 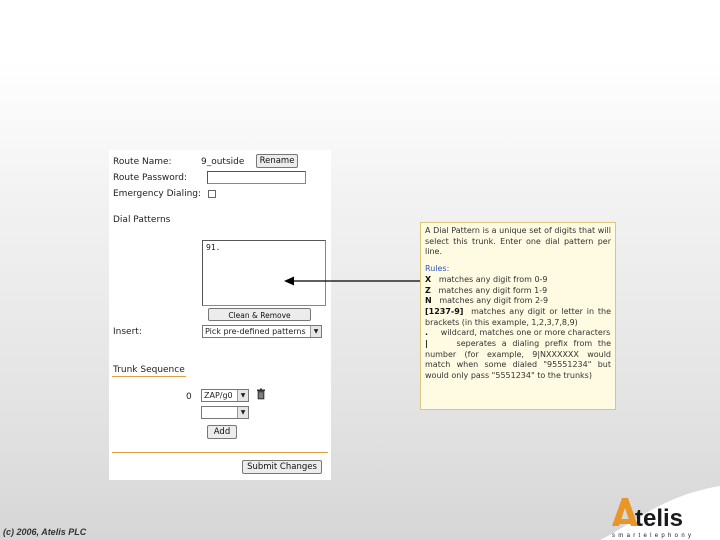 What do you see at coordinates (264, 273) in the screenshot?
I see `dial-patterns-textarea: 91.` at bounding box center [264, 273].